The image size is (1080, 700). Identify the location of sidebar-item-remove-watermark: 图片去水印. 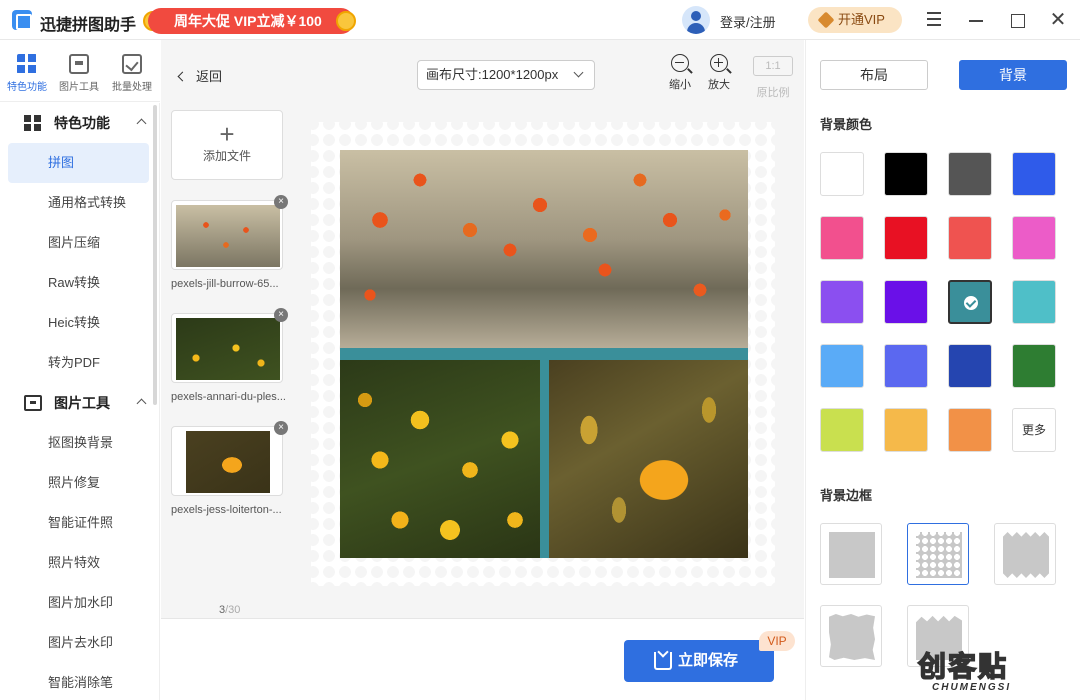
(79, 643).